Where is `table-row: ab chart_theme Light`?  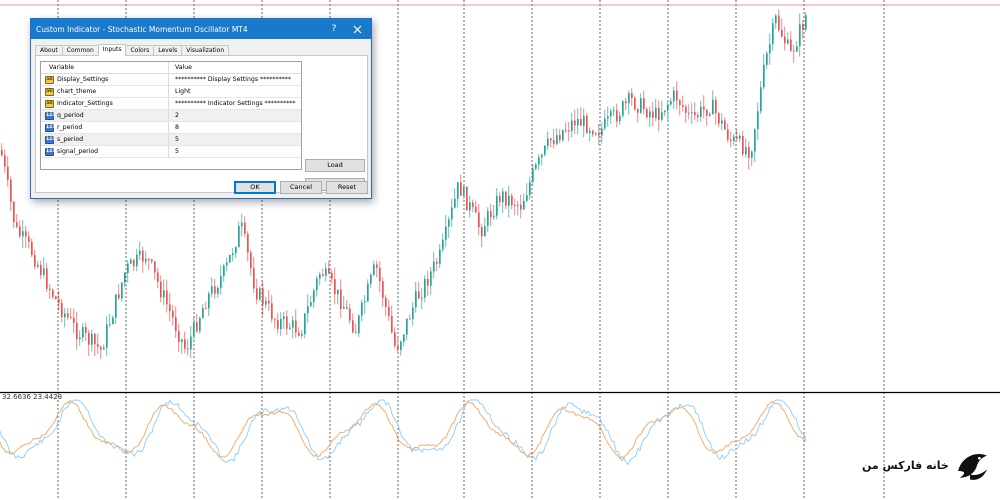 table-row: ab chart_theme Light is located at coordinates (171, 92).